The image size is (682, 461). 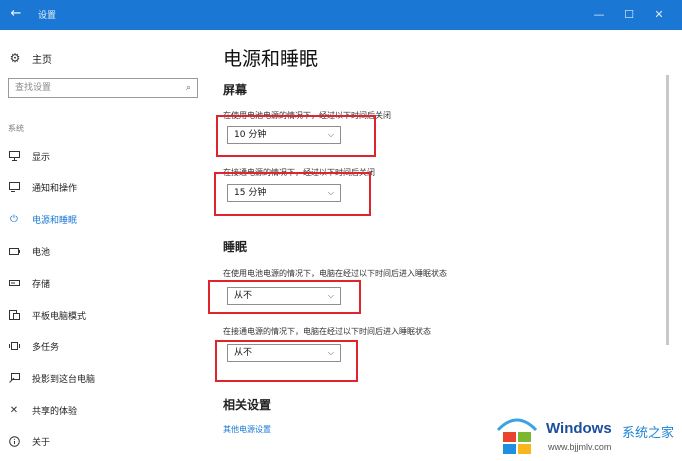 What do you see at coordinates (105, 441) in the screenshot?
I see `sidebar-item-about: 关于` at bounding box center [105, 441].